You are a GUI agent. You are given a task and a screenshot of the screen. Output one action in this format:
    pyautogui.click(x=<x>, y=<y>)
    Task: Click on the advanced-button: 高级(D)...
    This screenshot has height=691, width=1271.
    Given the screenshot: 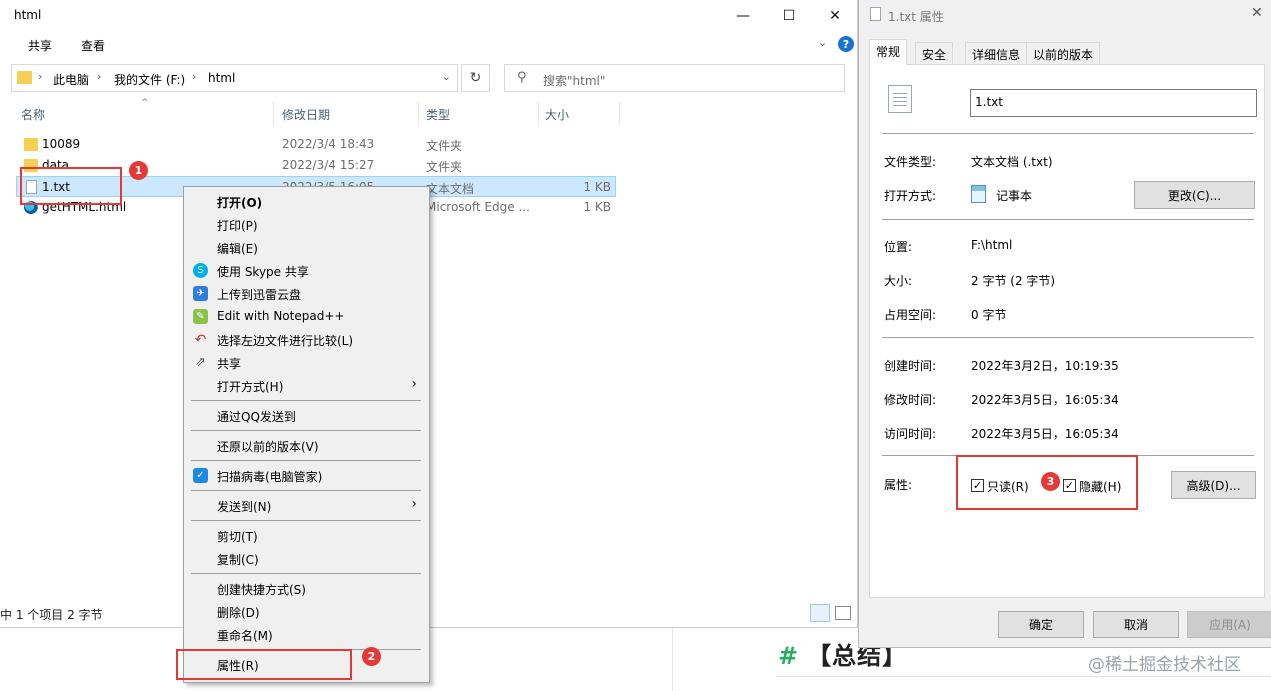 What is the action you would take?
    pyautogui.click(x=1213, y=485)
    